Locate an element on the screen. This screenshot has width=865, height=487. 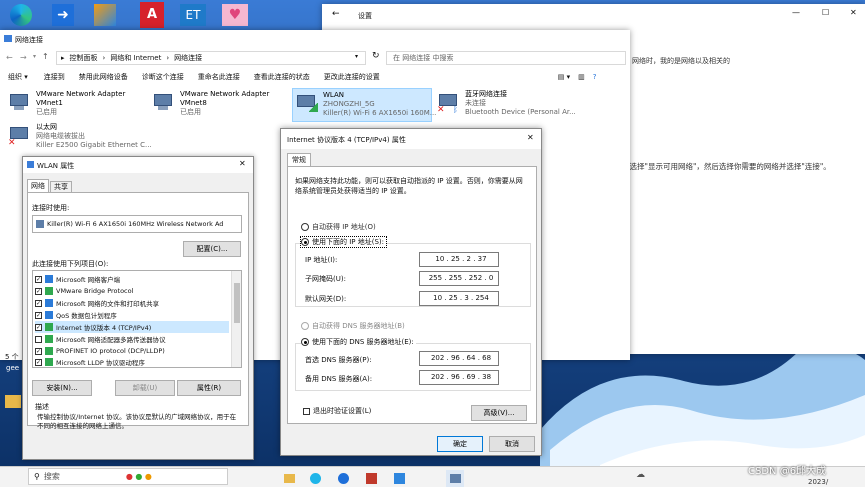
tab-sharing: 共享 is located at coordinates (61, 186).